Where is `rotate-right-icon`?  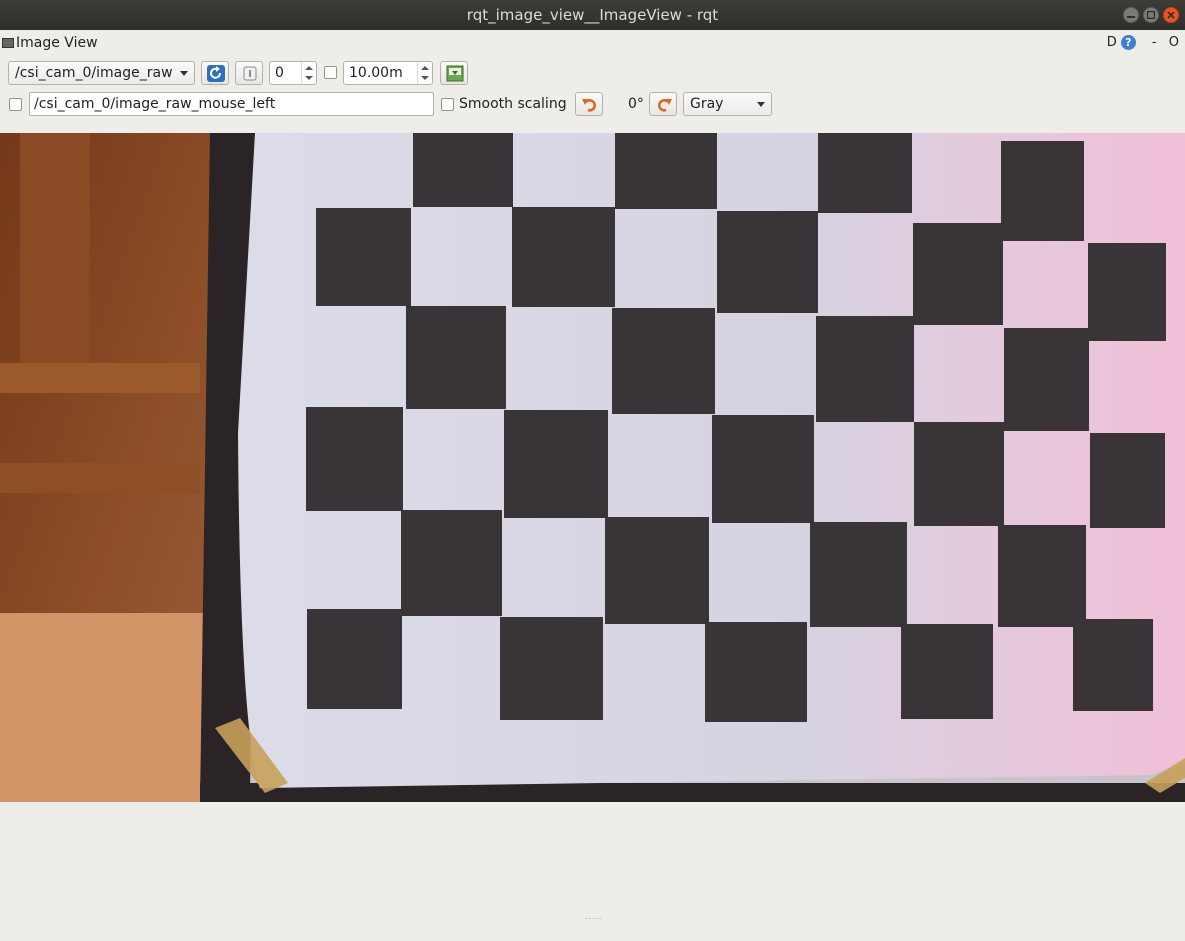 rotate-right-icon is located at coordinates (664, 105).